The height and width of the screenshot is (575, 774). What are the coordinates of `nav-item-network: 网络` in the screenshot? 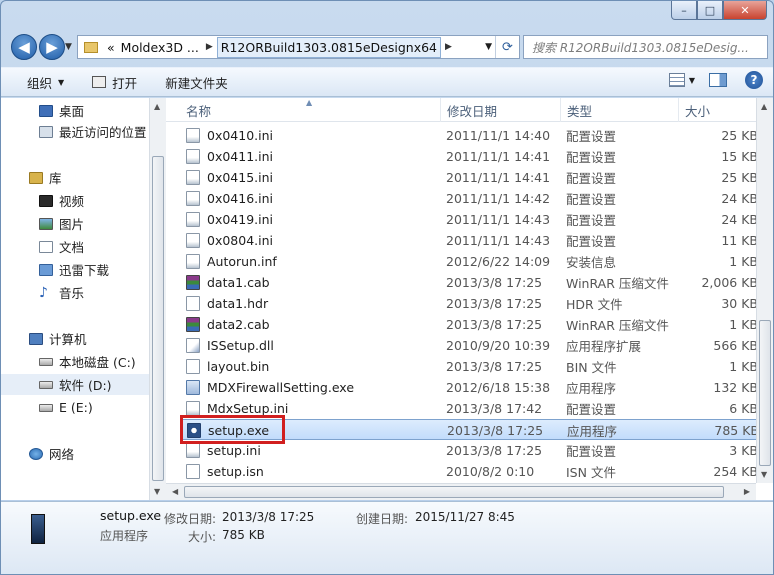 It's located at (75, 453).